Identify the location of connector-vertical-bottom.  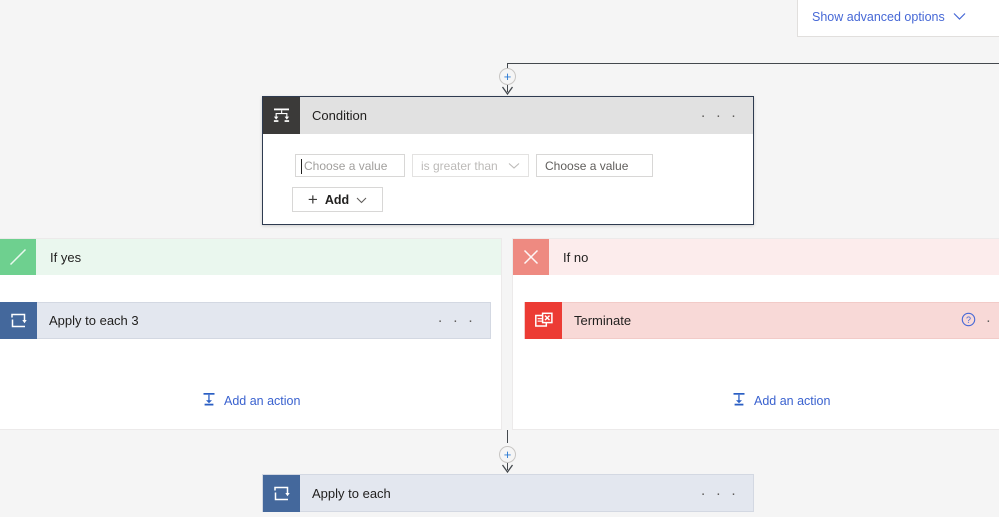
(507, 436).